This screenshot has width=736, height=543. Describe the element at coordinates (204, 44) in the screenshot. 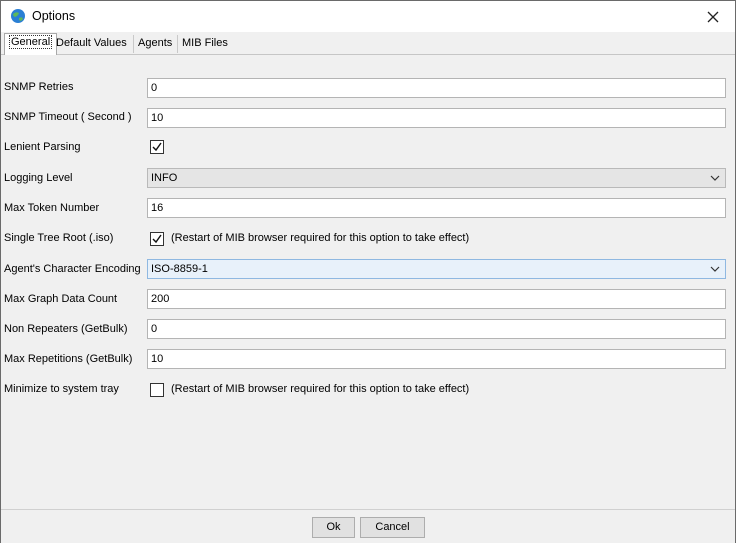

I see `tab-mib-files: MIB Files` at that location.